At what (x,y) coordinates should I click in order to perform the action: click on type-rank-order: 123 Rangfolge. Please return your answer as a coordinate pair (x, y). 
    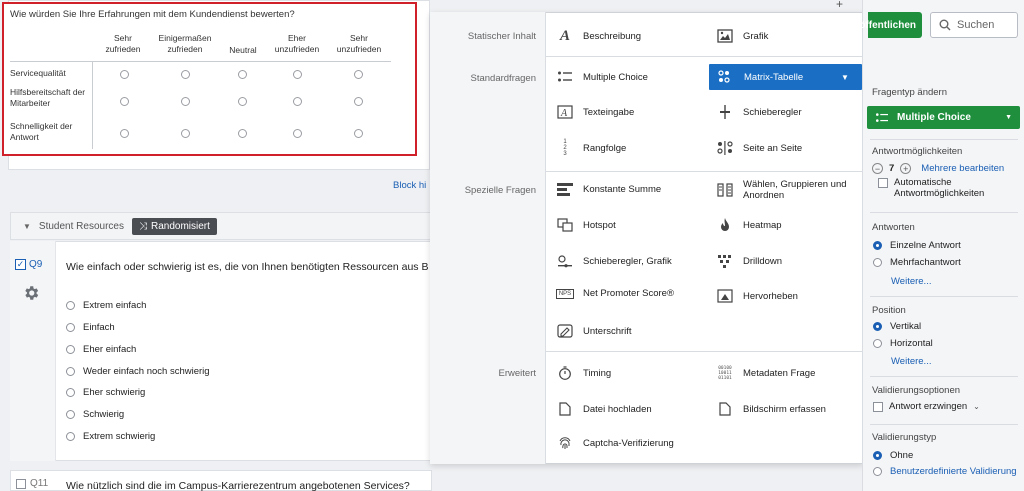
    Looking at the image, I should click on (591, 148).